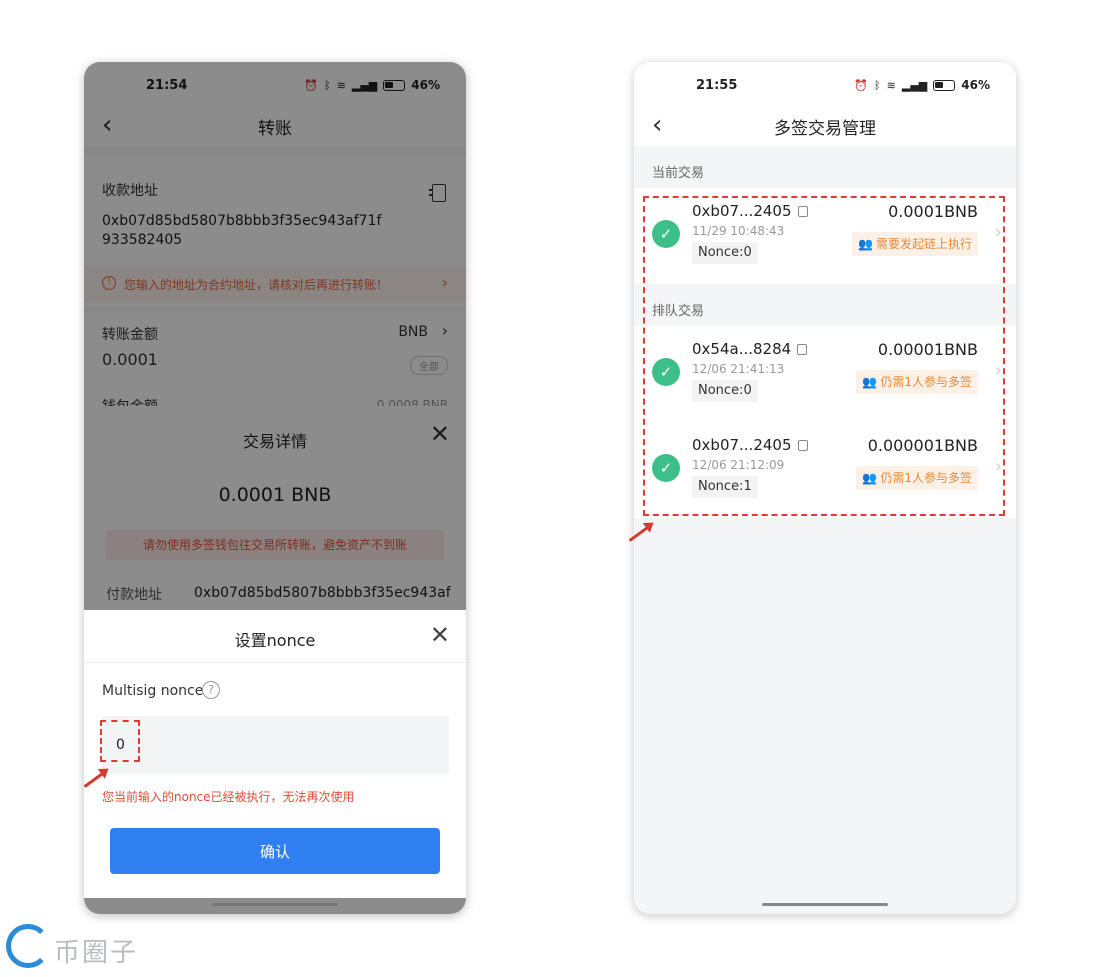  What do you see at coordinates (877, 85) in the screenshot?
I see `bluetooth-icon: ᛒ` at bounding box center [877, 85].